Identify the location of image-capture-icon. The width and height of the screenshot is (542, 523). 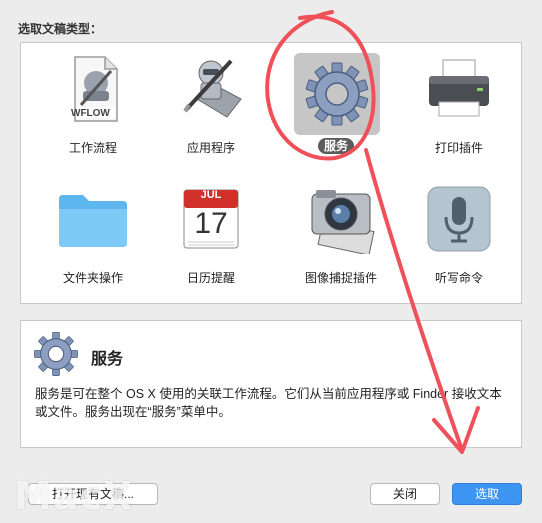
(341, 219).